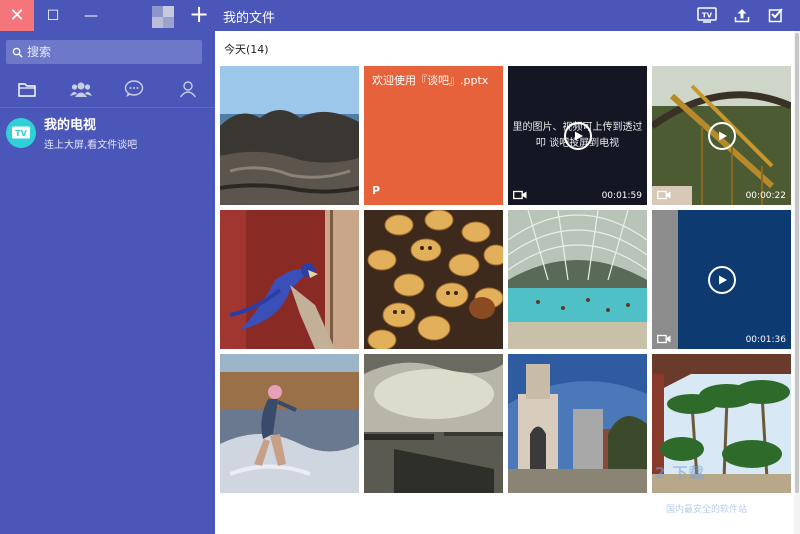 This screenshot has width=800, height=534. I want to click on video-duration: 00:00:22, so click(765, 196).